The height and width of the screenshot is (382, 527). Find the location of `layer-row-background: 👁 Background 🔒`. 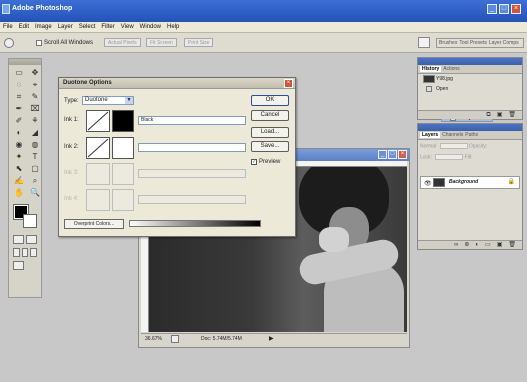

layer-row-background: 👁 Background 🔒 is located at coordinates (470, 182).